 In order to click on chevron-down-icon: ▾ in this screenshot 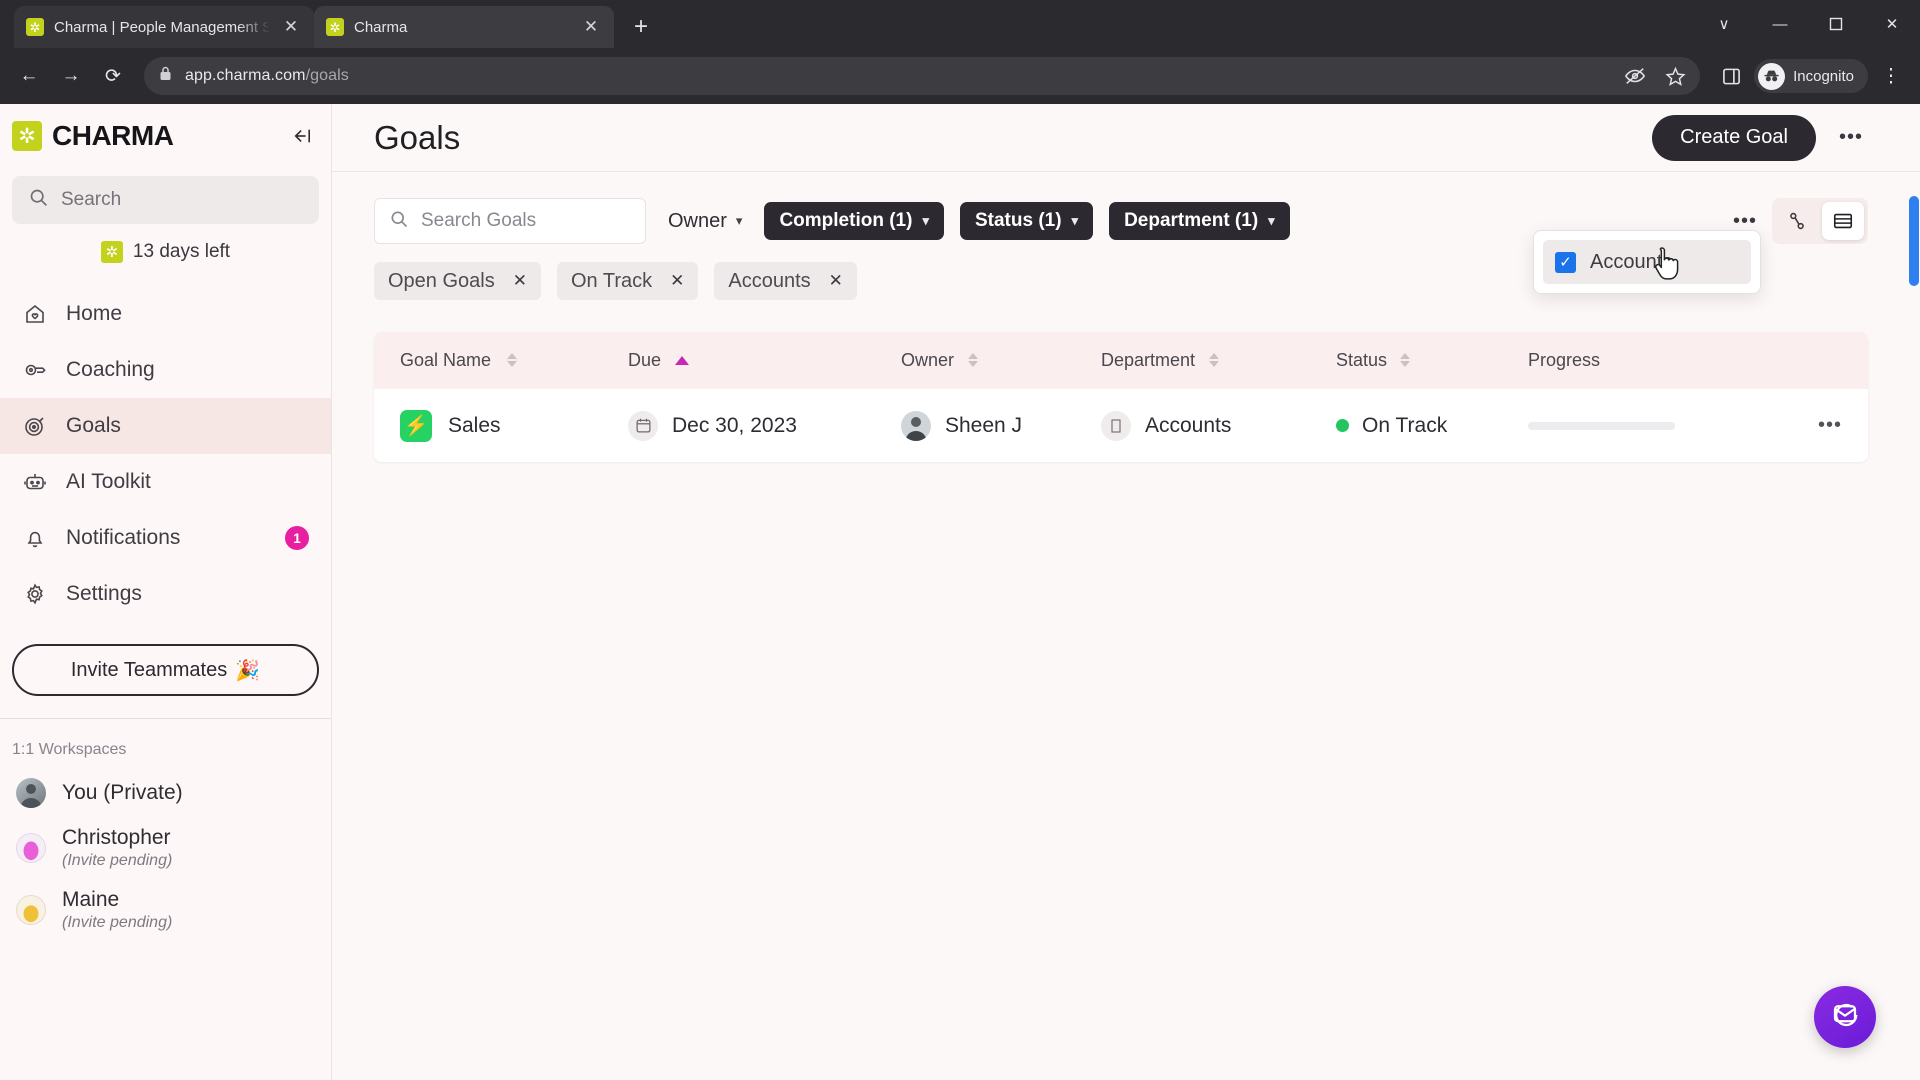, I will do `click(1271, 220)`.